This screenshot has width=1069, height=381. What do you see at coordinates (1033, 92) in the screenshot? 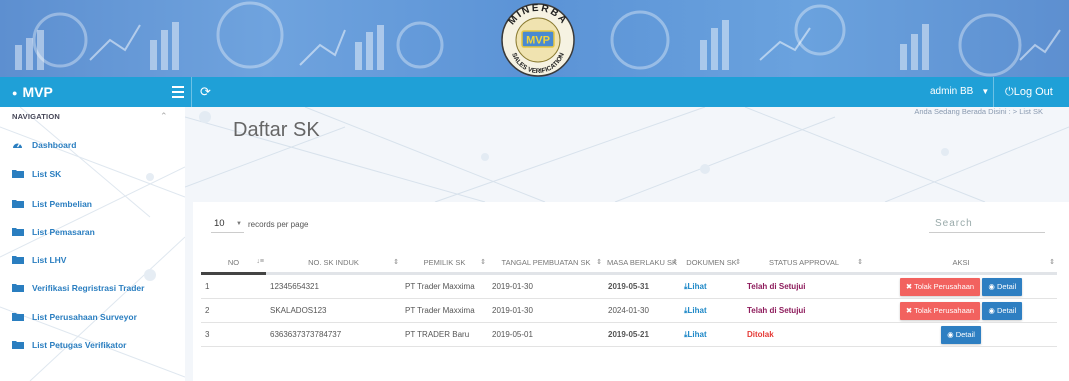
I see `logout-label: Log Out` at bounding box center [1033, 92].